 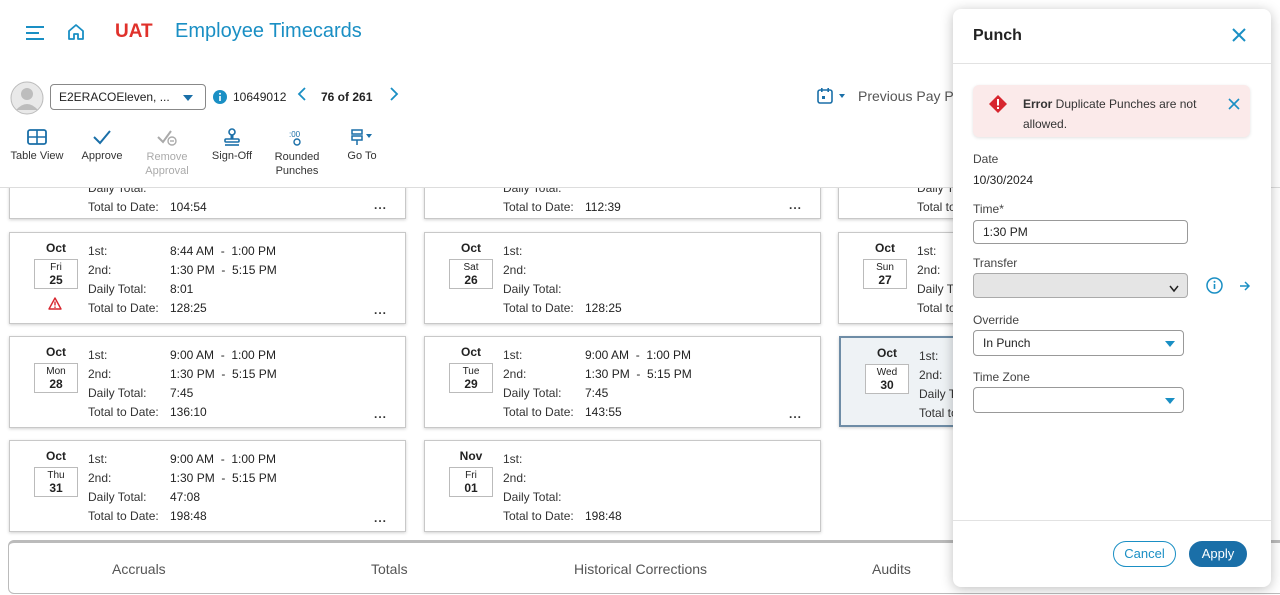 What do you see at coordinates (995, 263) in the screenshot?
I see `transfer-label: Transfer` at bounding box center [995, 263].